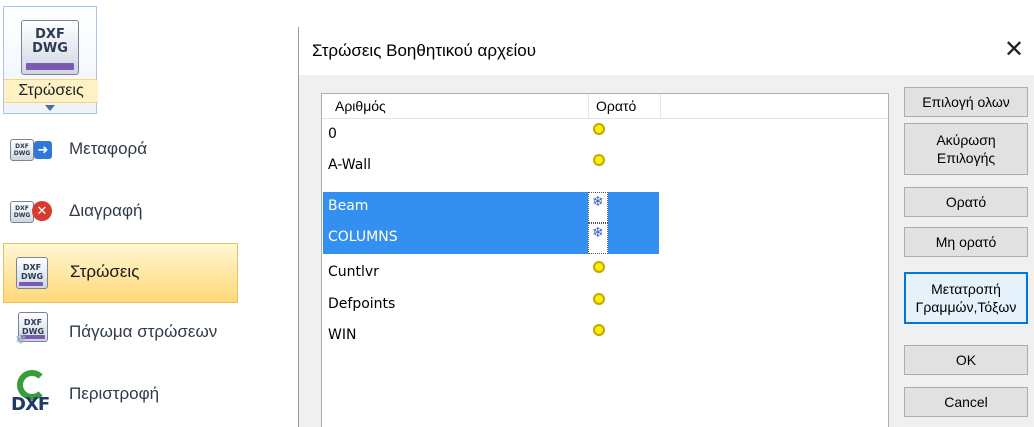  What do you see at coordinates (342, 335) in the screenshot?
I see `layer-name: WIN` at bounding box center [342, 335].